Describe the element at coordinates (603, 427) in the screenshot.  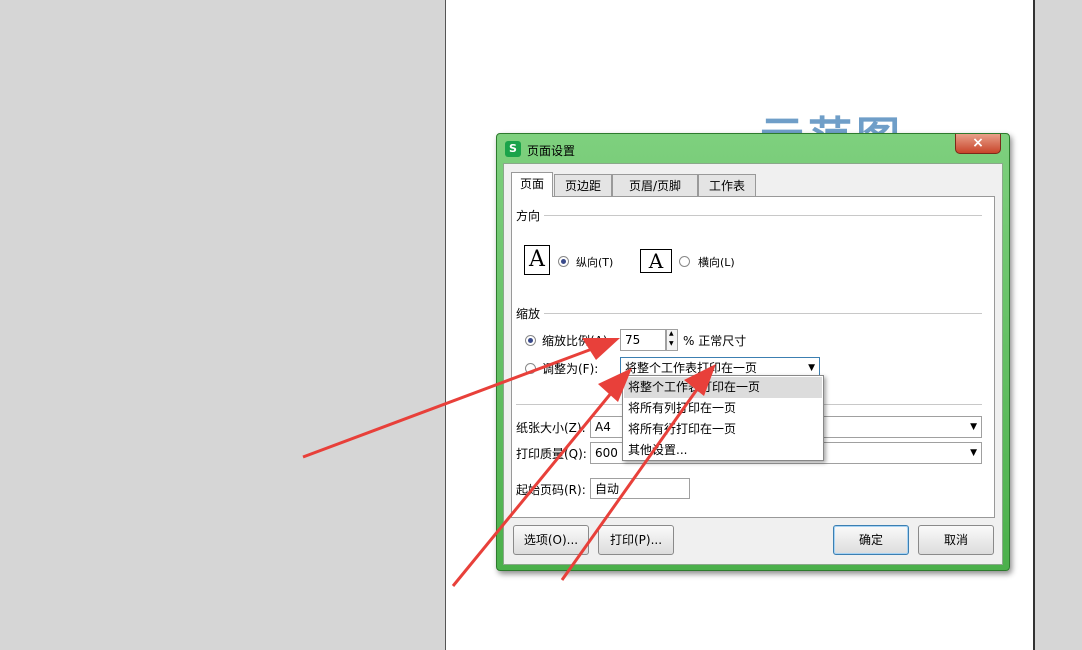
I see `paper-size-value: A4` at that location.